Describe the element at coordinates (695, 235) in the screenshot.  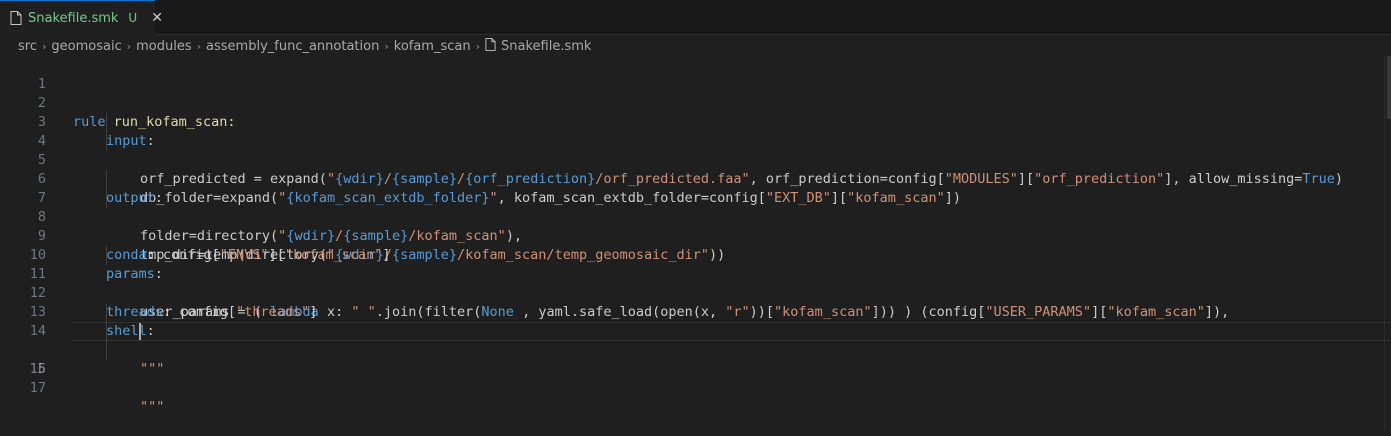
I see `code-line: 9 conda: config["ENVS"]["kofam_scan"]` at that location.